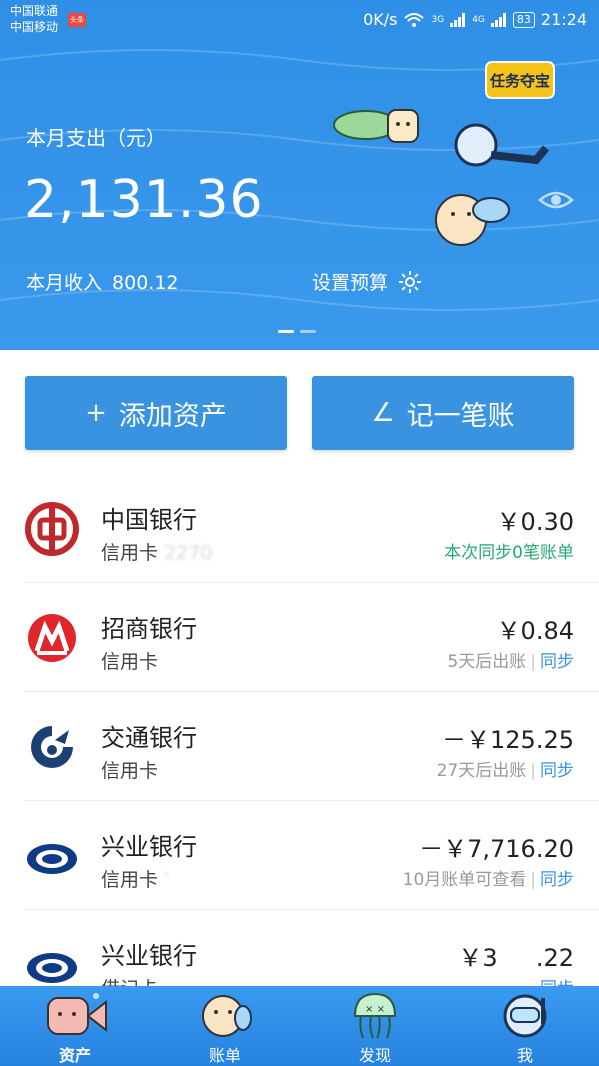  I want to click on nav-label: 资产, so click(74, 1055).